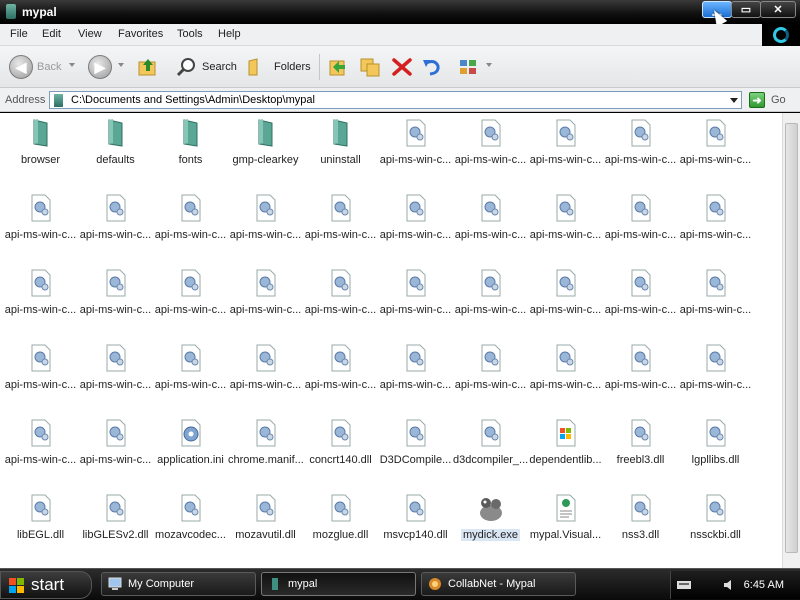 The height and width of the screenshot is (600, 800). What do you see at coordinates (190, 34) in the screenshot?
I see `menu-tools: Tools` at bounding box center [190, 34].